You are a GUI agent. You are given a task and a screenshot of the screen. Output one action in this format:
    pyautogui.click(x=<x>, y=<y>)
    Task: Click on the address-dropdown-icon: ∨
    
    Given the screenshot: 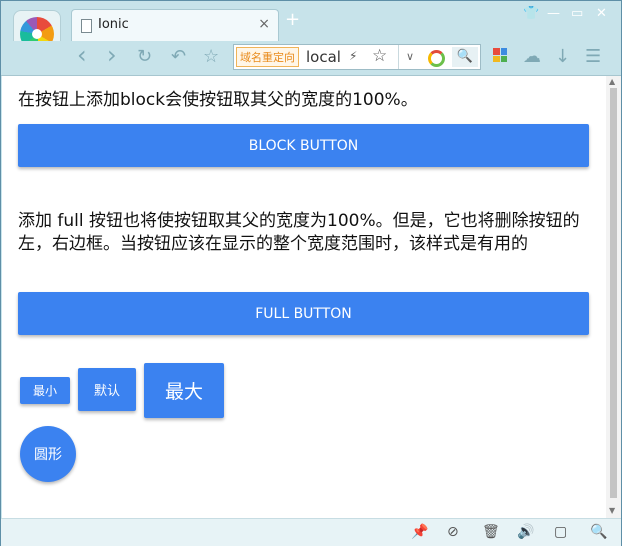 What is the action you would take?
    pyautogui.click(x=409, y=57)
    